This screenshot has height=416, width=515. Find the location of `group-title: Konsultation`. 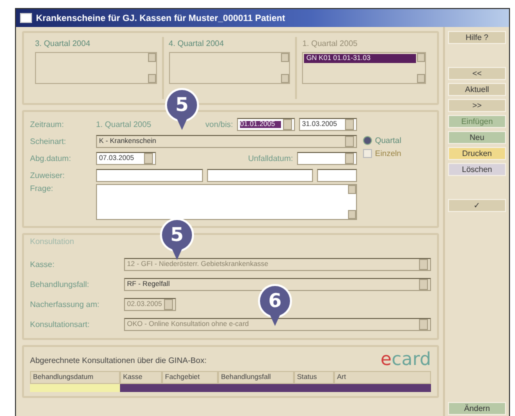

group-title: Konsultation is located at coordinates (53, 241).